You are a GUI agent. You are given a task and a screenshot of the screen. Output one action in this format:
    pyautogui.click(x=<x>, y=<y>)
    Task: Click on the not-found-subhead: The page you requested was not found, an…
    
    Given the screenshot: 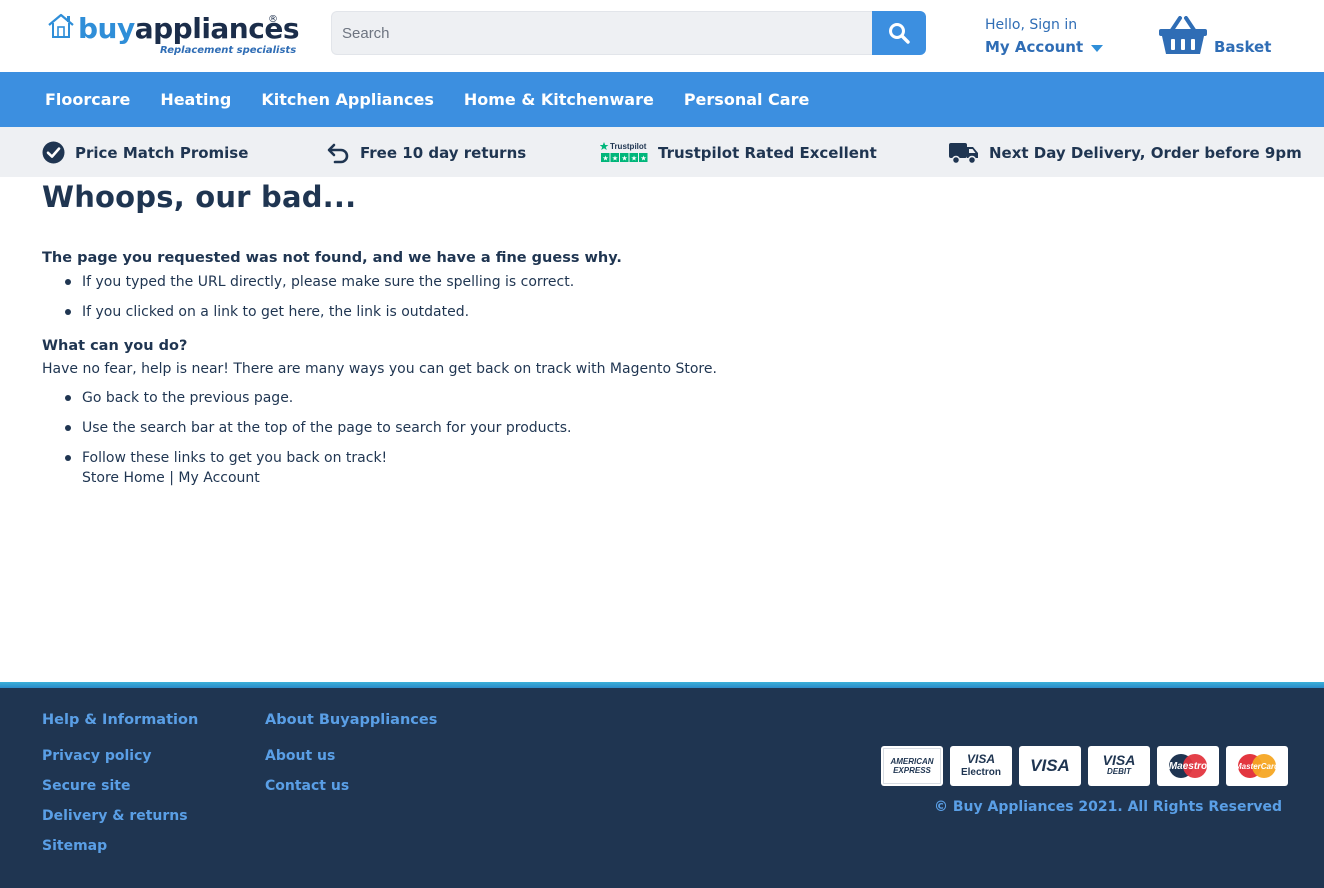 What is the action you would take?
    pyautogui.click(x=332, y=258)
    